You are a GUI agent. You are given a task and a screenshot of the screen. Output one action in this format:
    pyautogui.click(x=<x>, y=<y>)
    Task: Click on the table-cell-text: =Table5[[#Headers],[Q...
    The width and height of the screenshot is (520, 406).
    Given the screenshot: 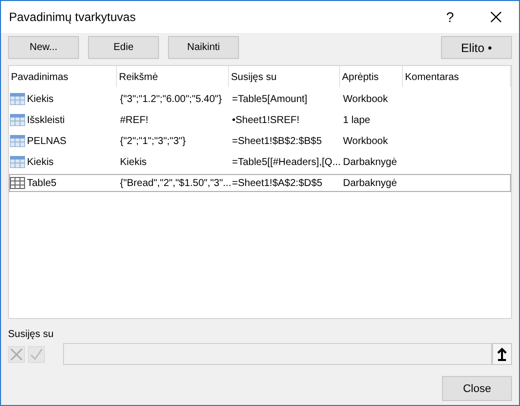 What is the action you would take?
    pyautogui.click(x=286, y=163)
    